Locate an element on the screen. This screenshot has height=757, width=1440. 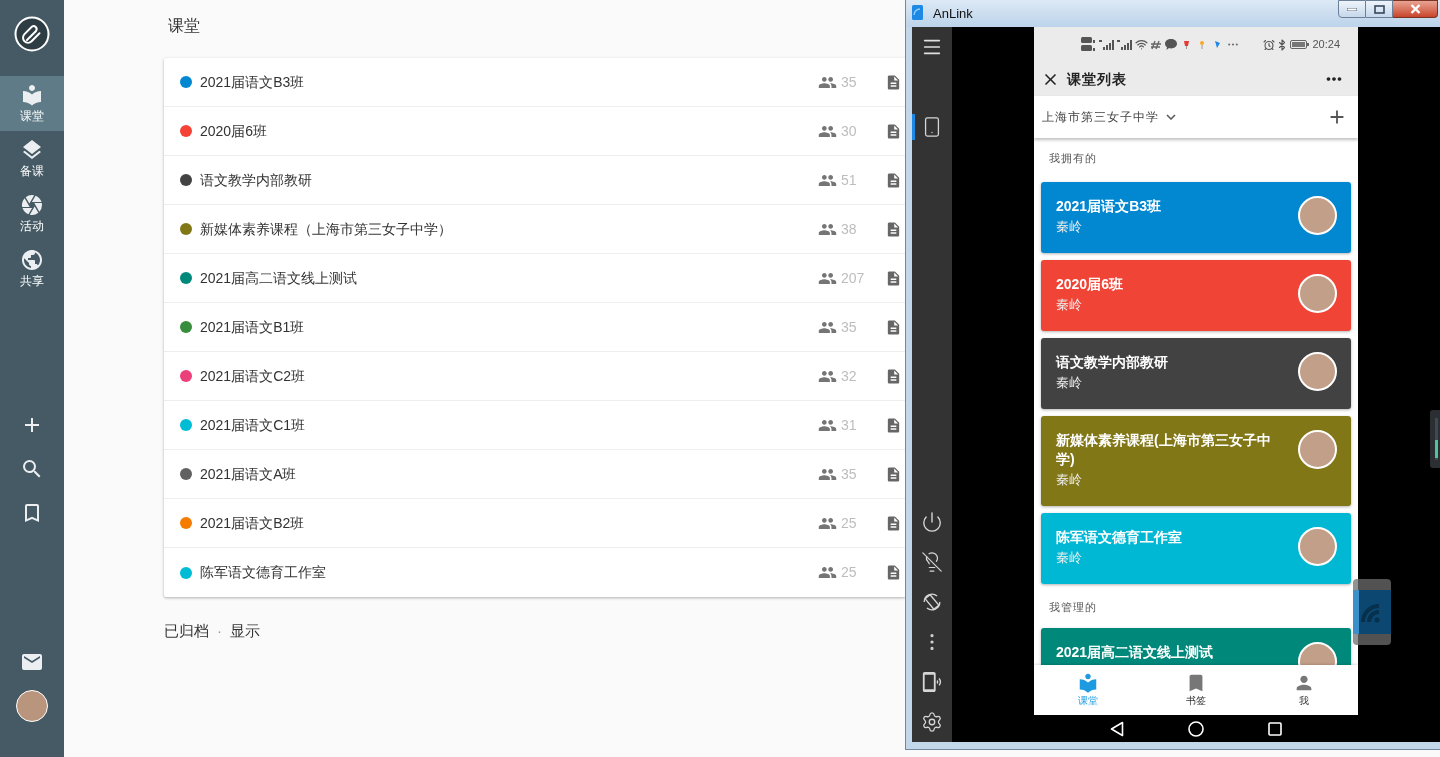
class-name: 2021届语文B1班 is located at coordinates (252, 327).